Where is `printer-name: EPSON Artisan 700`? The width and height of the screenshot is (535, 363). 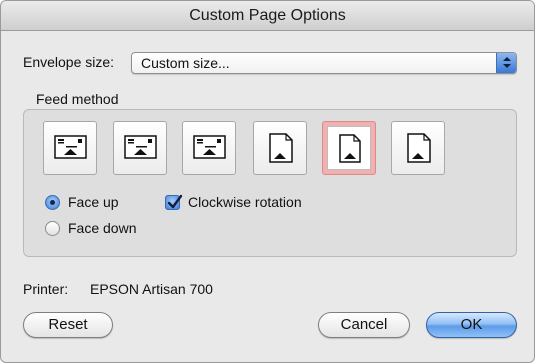
printer-name: EPSON Artisan 700 is located at coordinates (151, 289).